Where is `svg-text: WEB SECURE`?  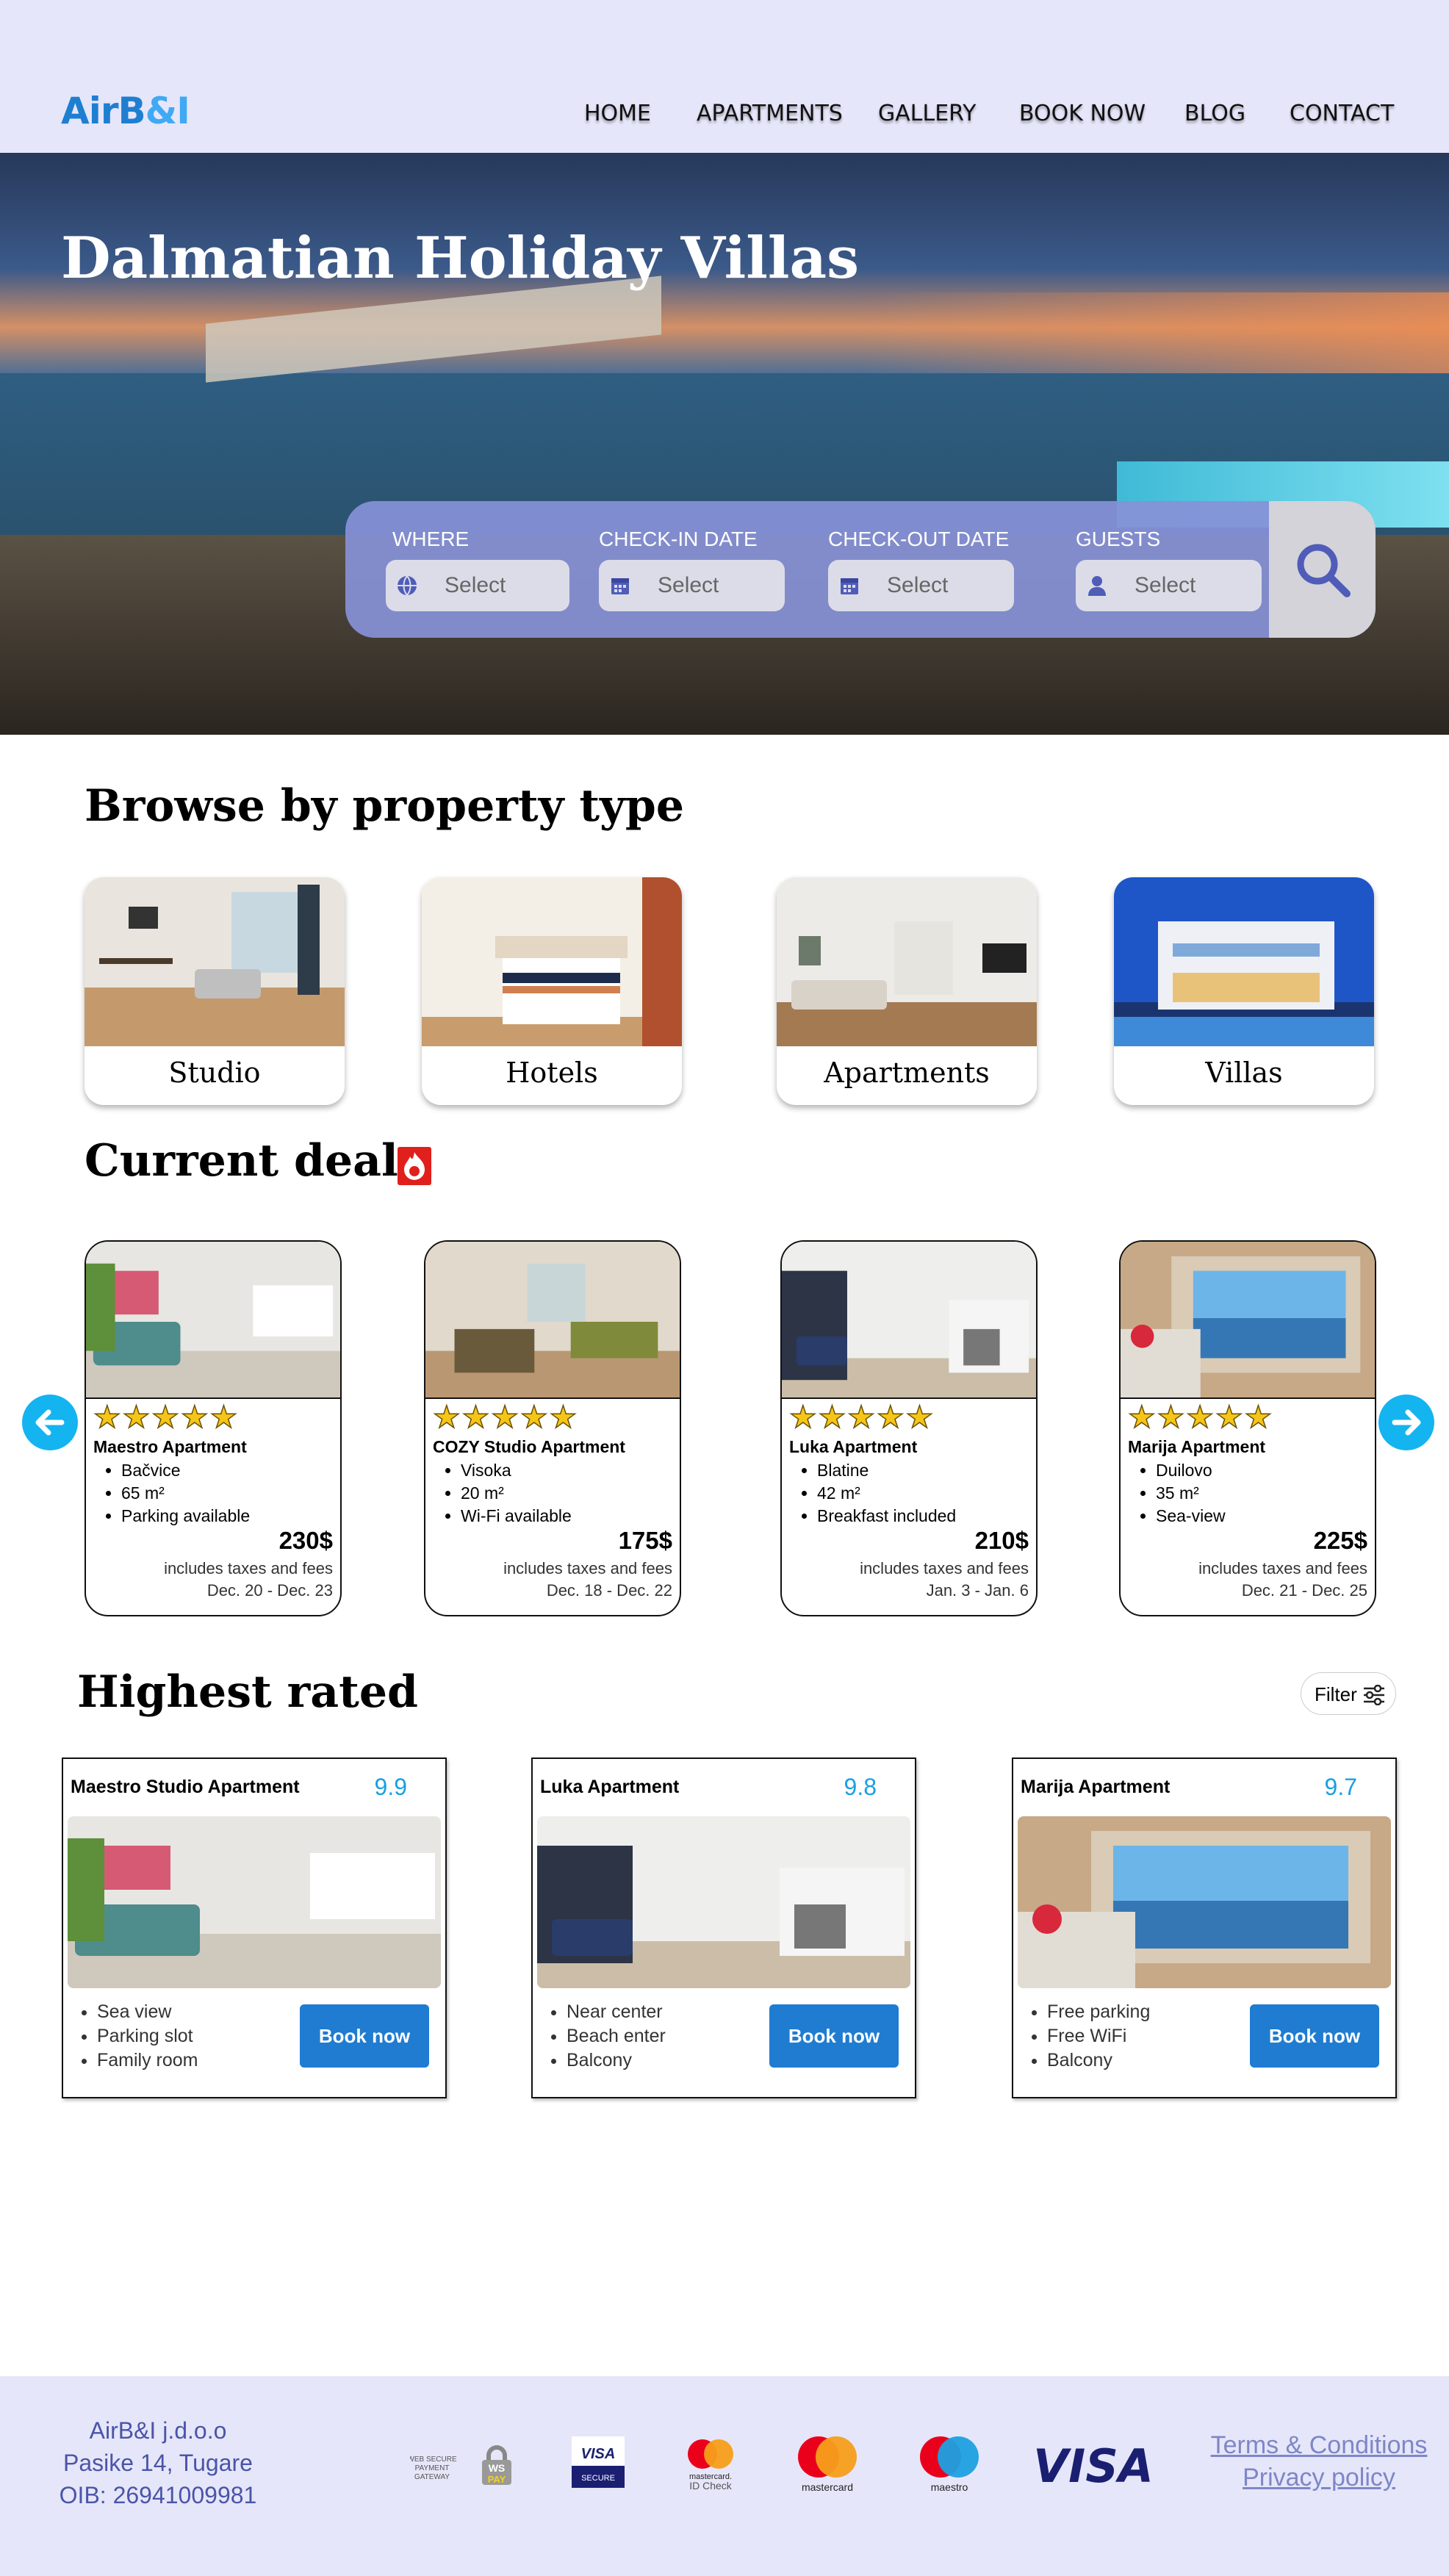
svg-text: WEB SECURE is located at coordinates (433, 2460).